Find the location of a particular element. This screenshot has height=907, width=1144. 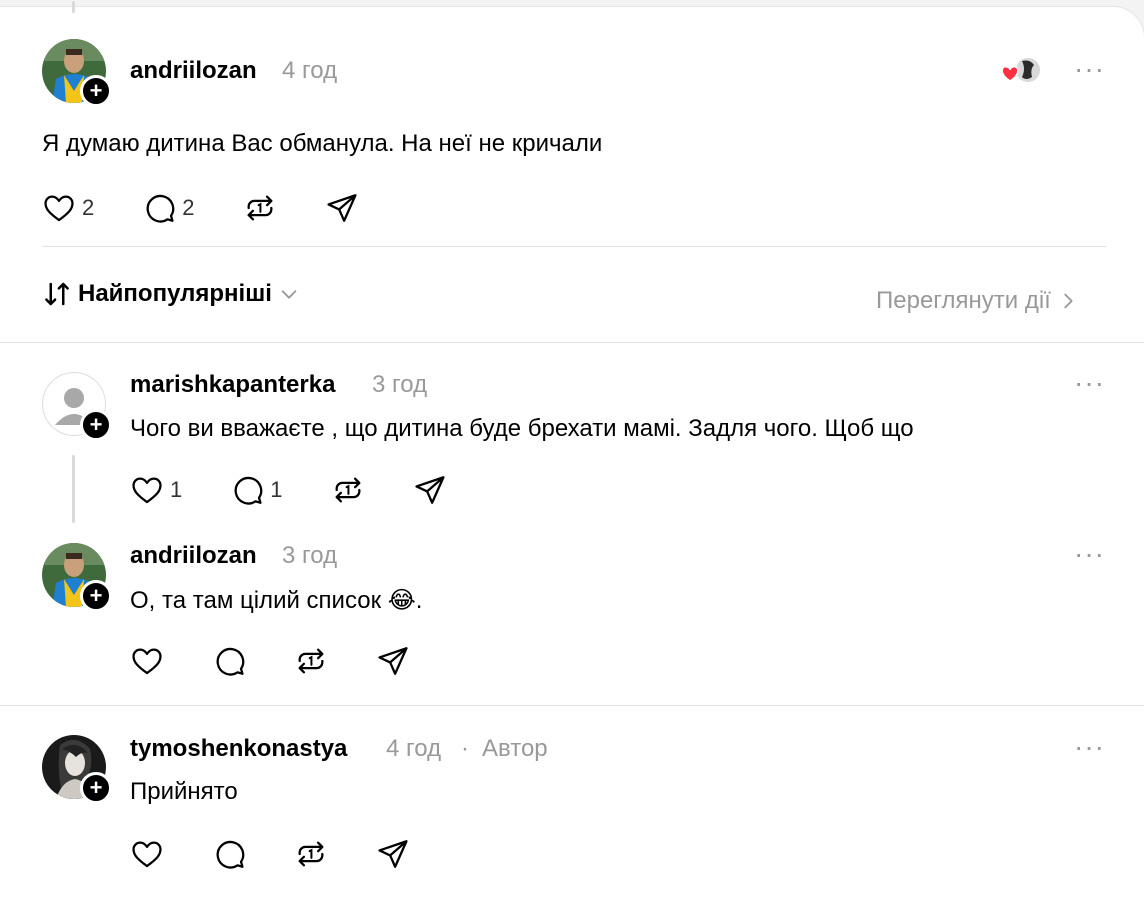

post-time: 4 год is located at coordinates (309, 71).